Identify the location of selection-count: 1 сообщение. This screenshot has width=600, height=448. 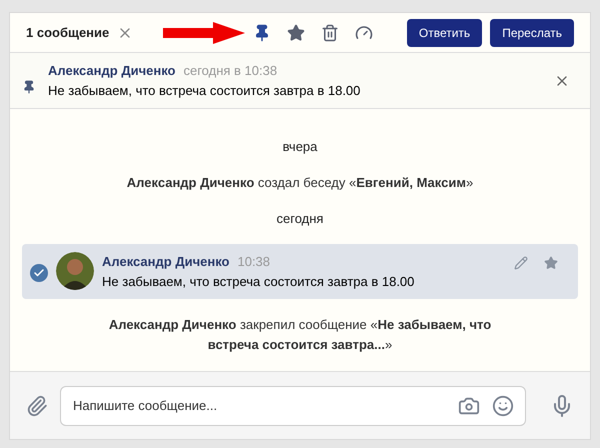
(68, 33).